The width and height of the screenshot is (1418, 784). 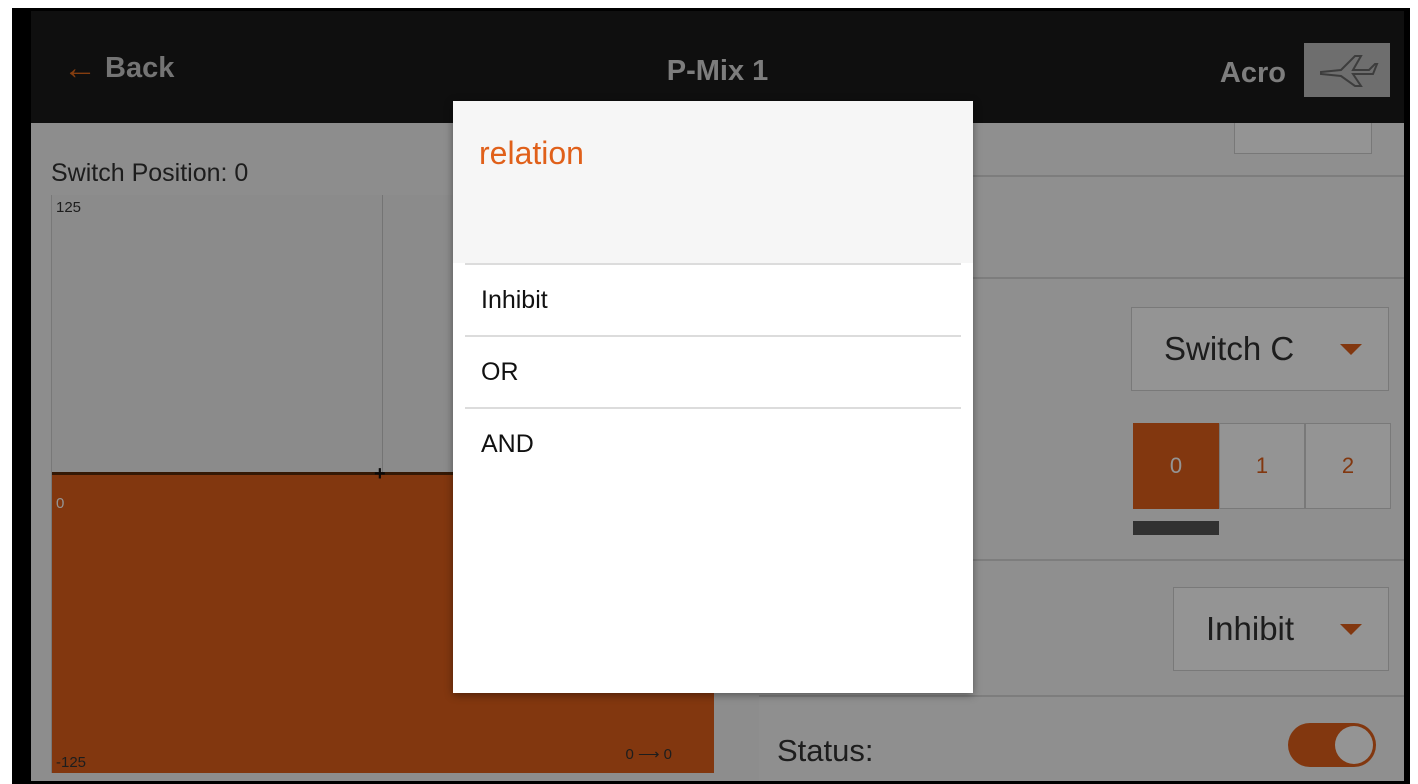 I want to click on option-inhibit: Inhibit, so click(x=713, y=299).